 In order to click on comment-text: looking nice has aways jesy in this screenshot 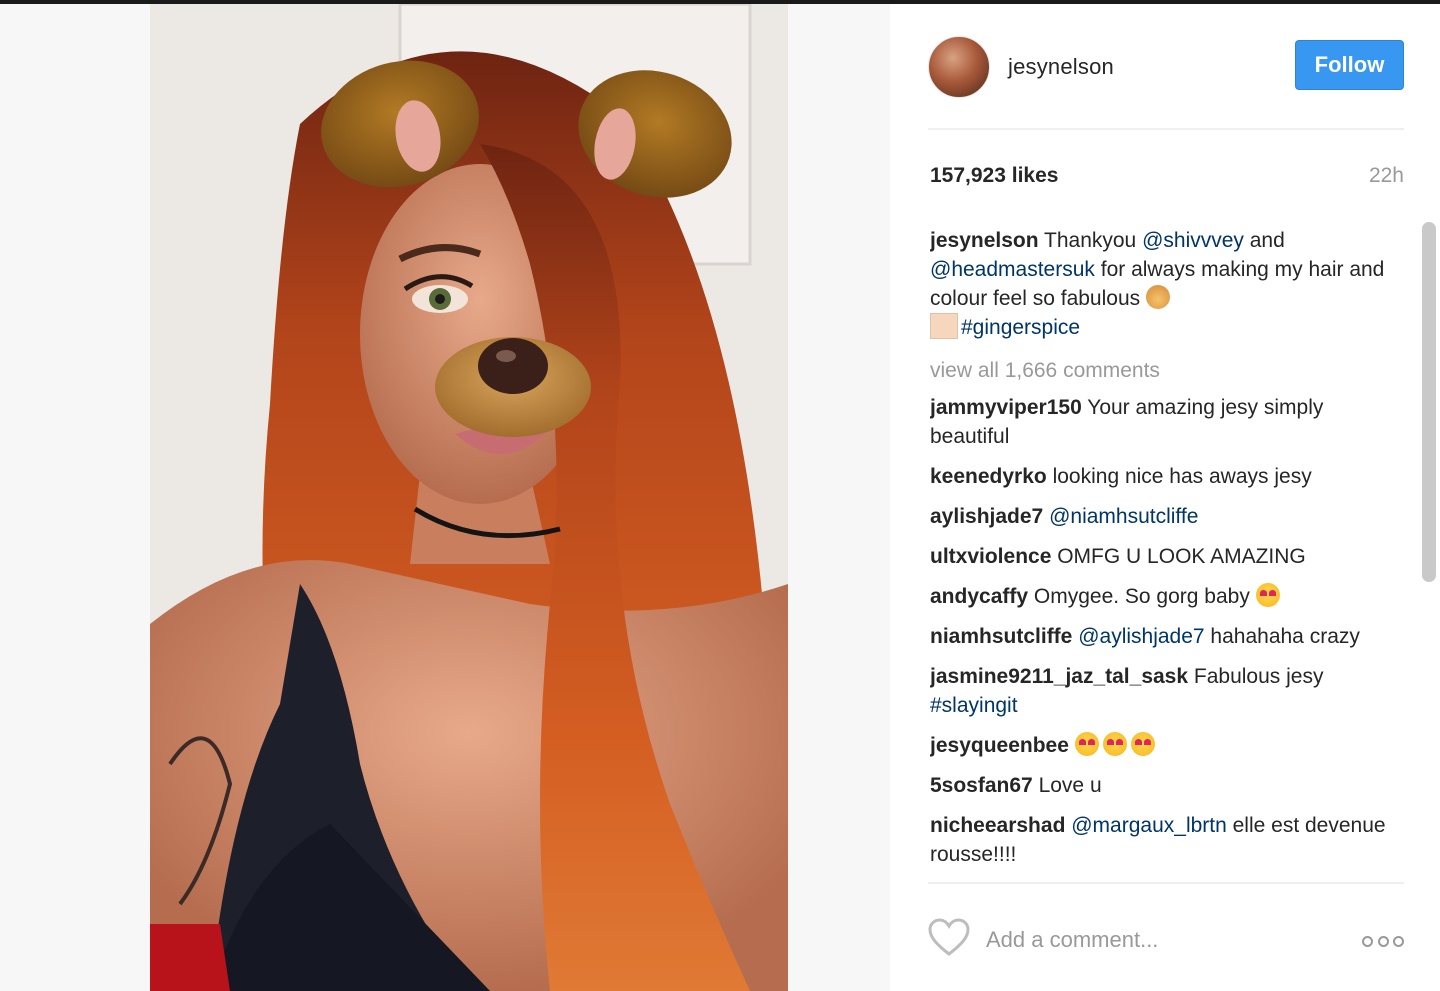, I will do `click(1179, 476)`.